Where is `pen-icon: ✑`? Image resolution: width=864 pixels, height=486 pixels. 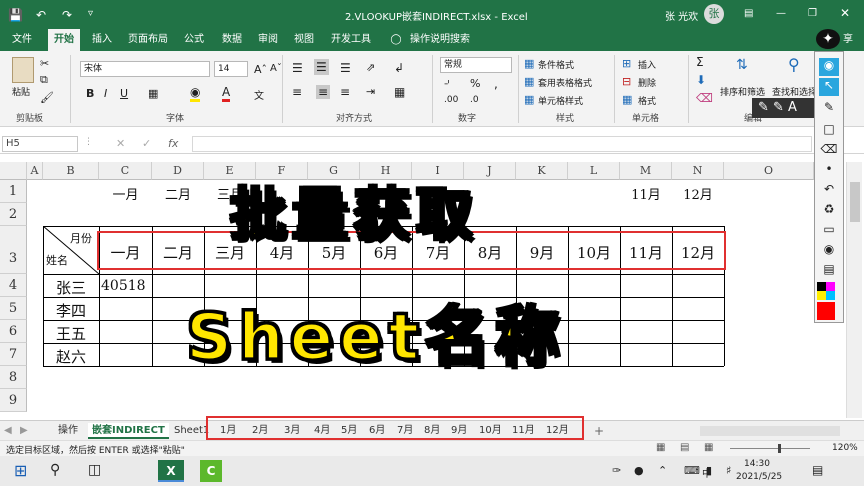 pen-icon: ✑ is located at coordinates (616, 470).